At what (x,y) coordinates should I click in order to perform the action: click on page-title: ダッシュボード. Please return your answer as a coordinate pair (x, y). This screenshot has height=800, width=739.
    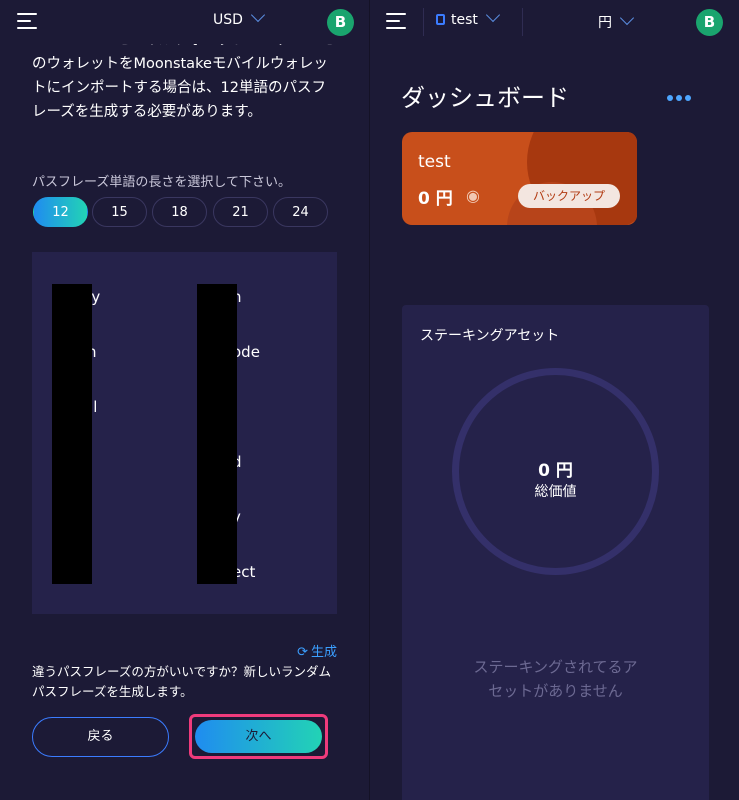
    Looking at the image, I should click on (485, 98).